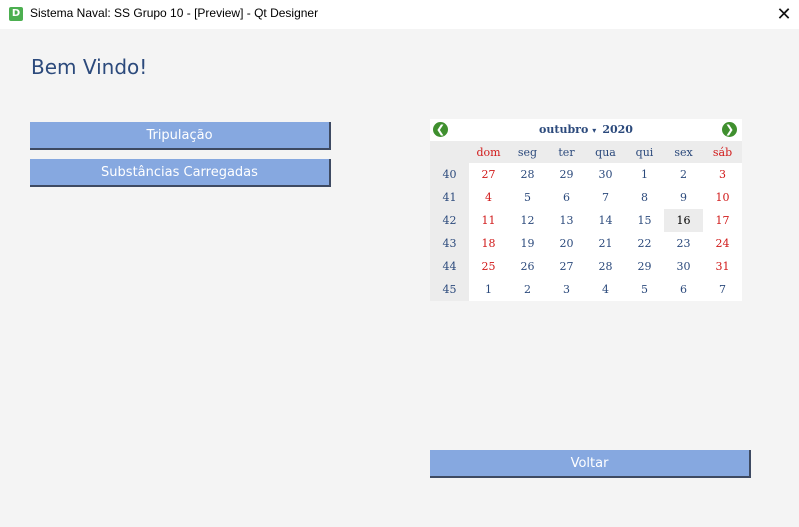 The image size is (799, 527). I want to click on calendar-day: 23, so click(683, 243).